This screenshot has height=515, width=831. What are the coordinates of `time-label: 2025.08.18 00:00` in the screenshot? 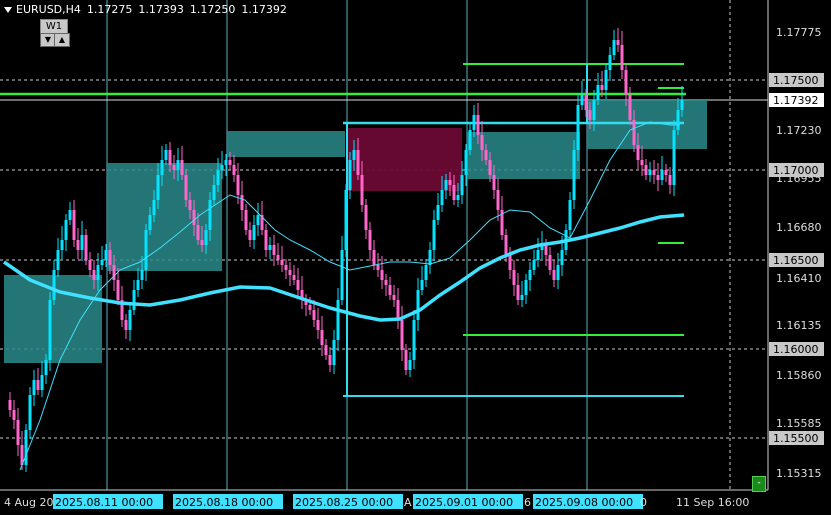 It's located at (224, 502).